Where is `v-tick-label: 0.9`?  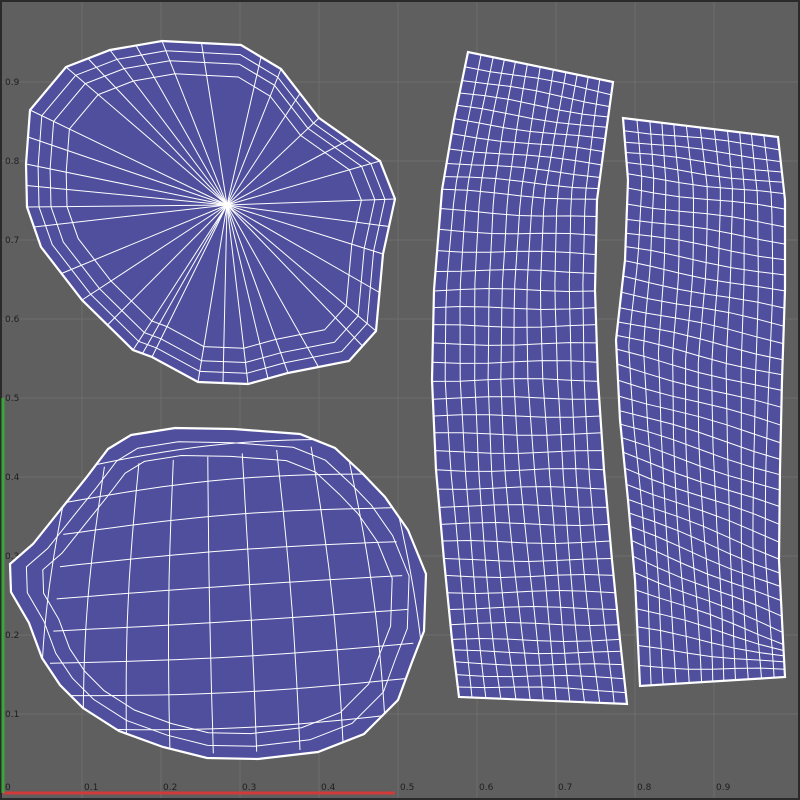
v-tick-label: 0.9 is located at coordinates (12, 83).